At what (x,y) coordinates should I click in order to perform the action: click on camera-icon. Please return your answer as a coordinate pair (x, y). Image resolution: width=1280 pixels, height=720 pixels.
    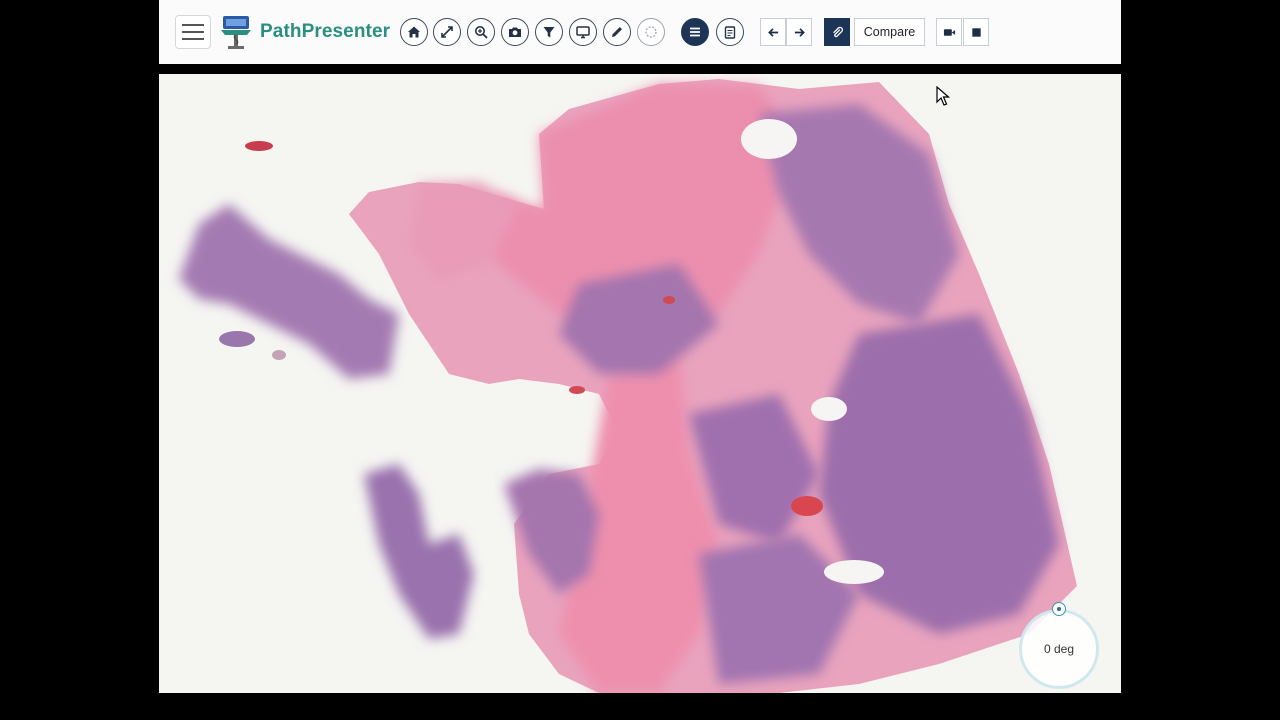
    Looking at the image, I should click on (515, 32).